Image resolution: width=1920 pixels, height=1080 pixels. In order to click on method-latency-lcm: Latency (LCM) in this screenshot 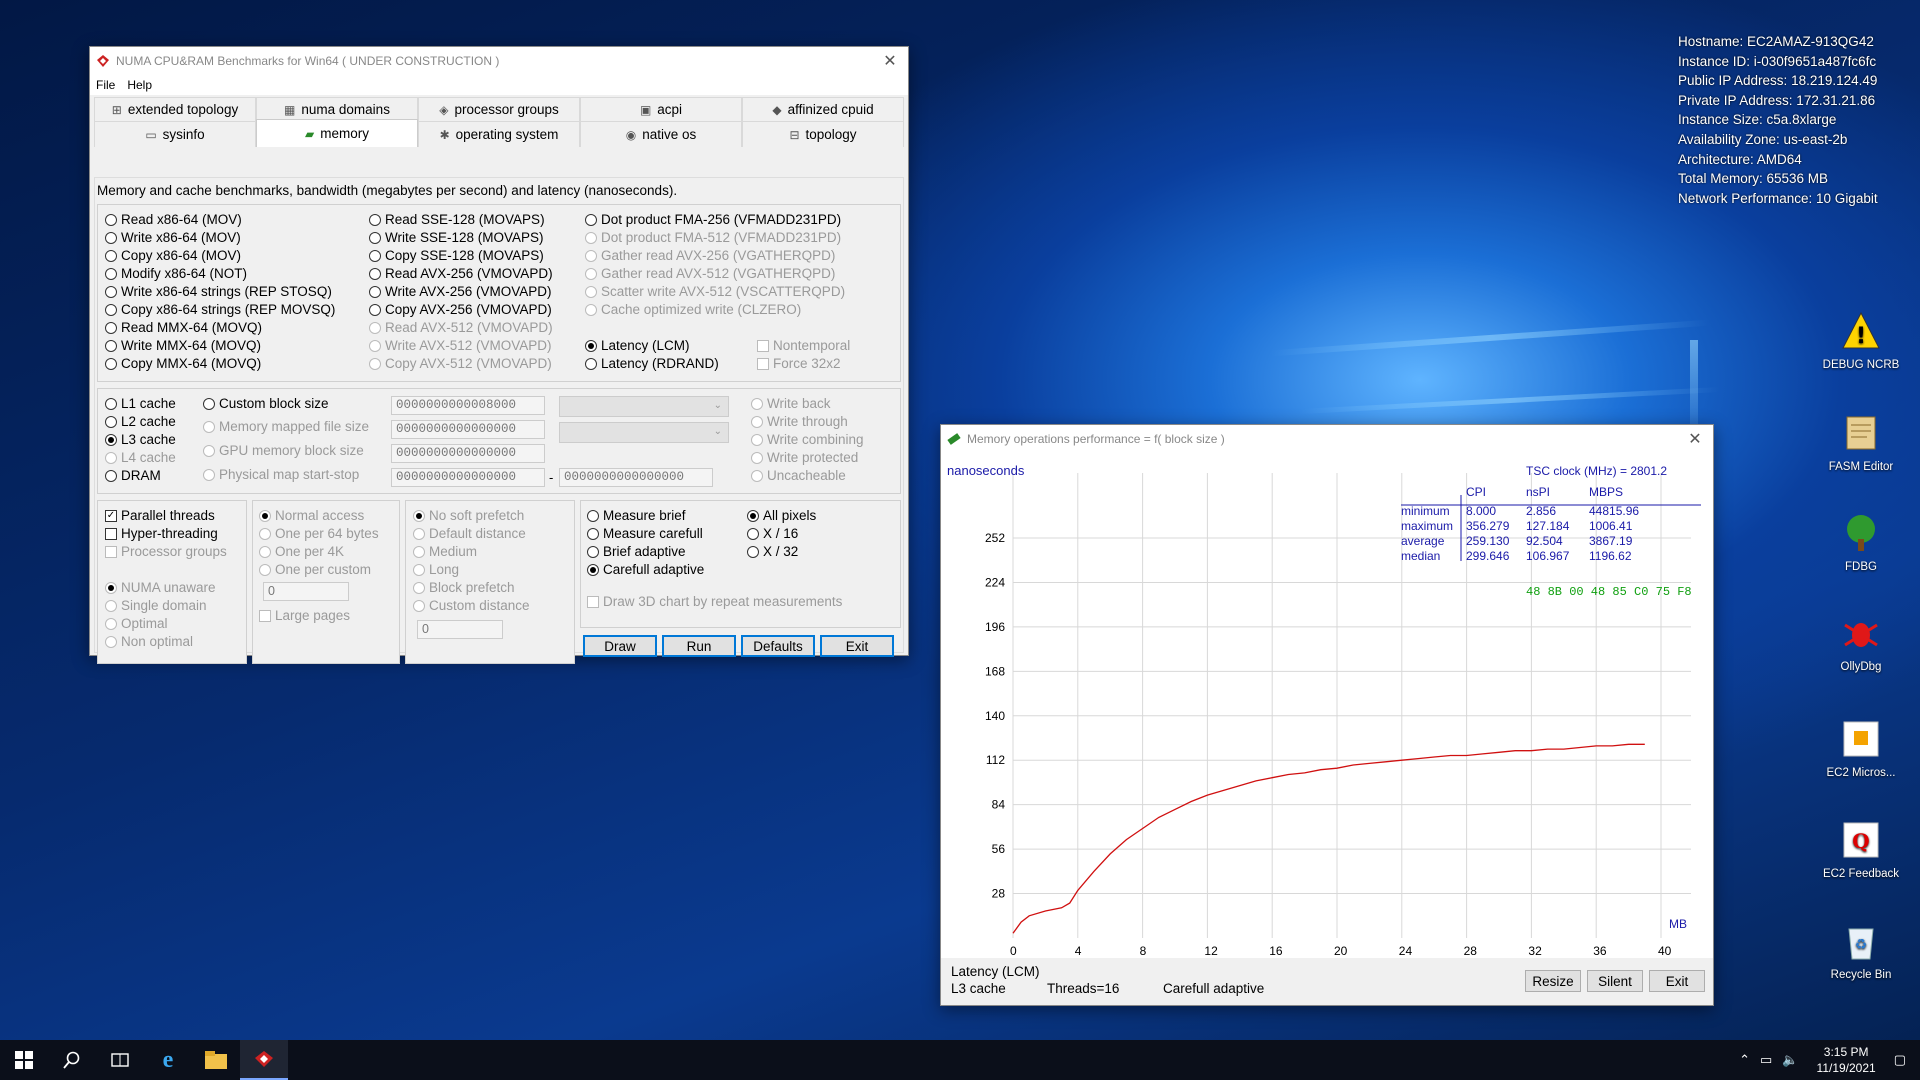, I will do `click(637, 345)`.